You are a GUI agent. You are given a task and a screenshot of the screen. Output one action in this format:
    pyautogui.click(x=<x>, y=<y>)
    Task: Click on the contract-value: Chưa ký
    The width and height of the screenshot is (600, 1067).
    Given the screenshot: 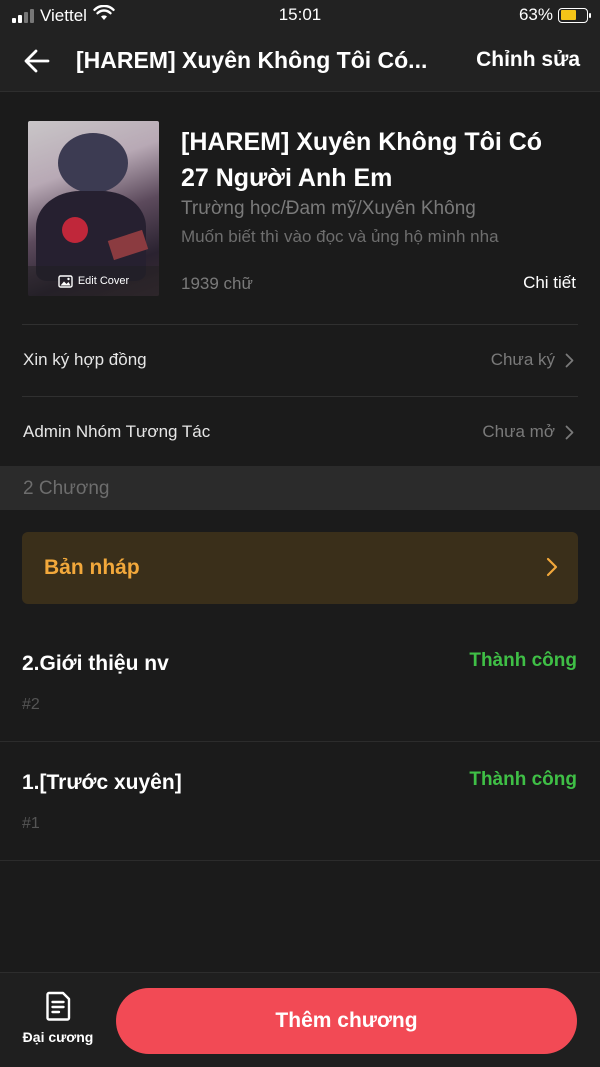 What is the action you would take?
    pyautogui.click(x=532, y=360)
    